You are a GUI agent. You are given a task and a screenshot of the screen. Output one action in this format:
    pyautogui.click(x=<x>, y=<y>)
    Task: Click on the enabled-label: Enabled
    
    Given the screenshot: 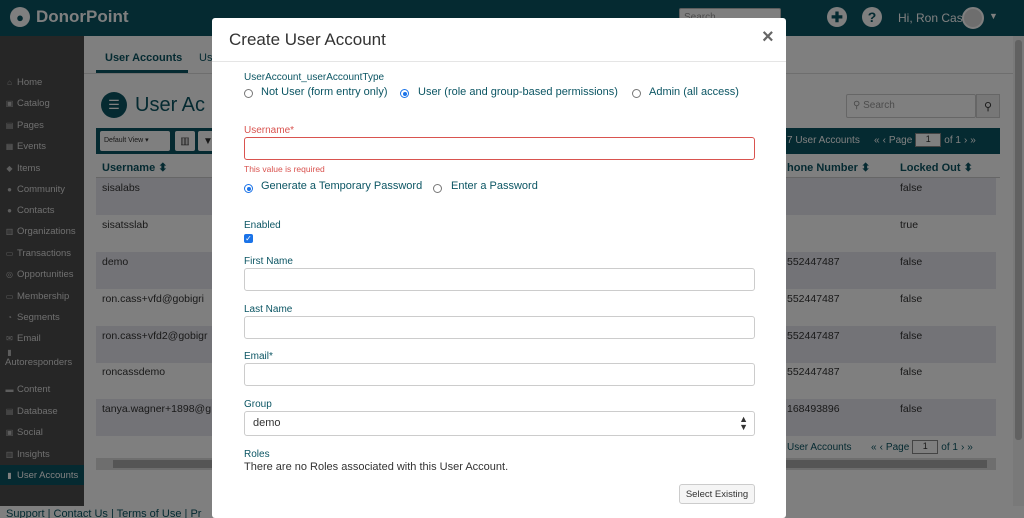 What is the action you would take?
    pyautogui.click(x=262, y=225)
    